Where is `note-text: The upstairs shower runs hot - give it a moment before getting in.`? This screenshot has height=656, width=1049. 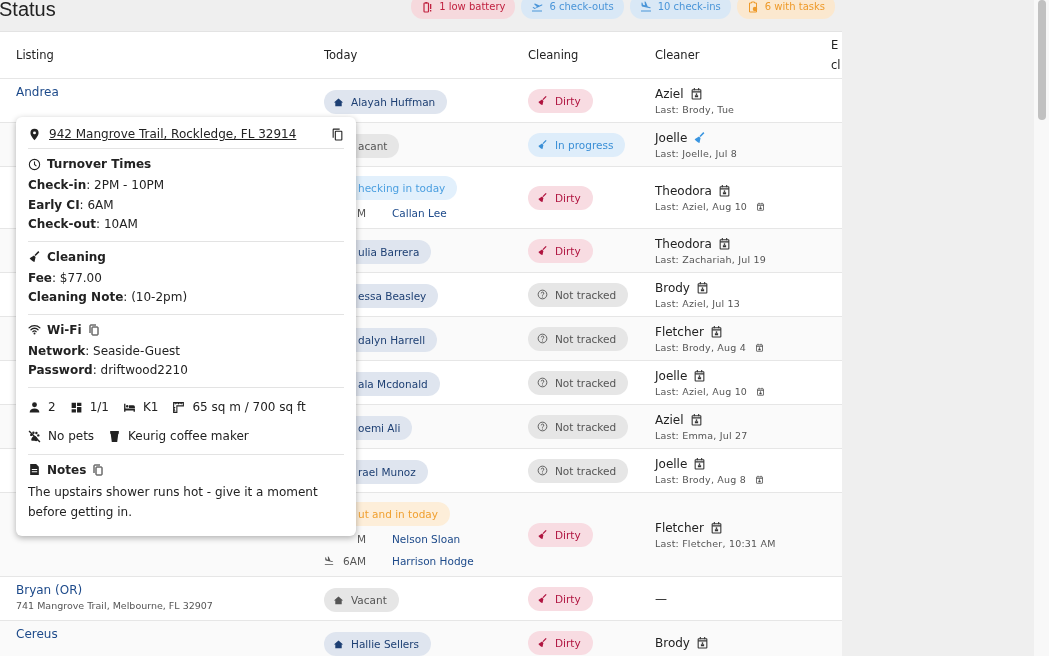
note-text: The upstairs shower runs hot - give it a moment before getting in. is located at coordinates (173, 502).